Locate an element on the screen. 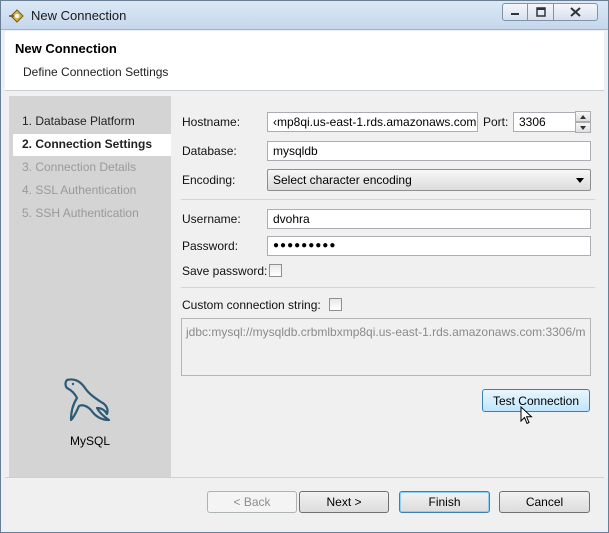 This screenshot has width=609, height=533. port-decrement-button is located at coordinates (583, 127).